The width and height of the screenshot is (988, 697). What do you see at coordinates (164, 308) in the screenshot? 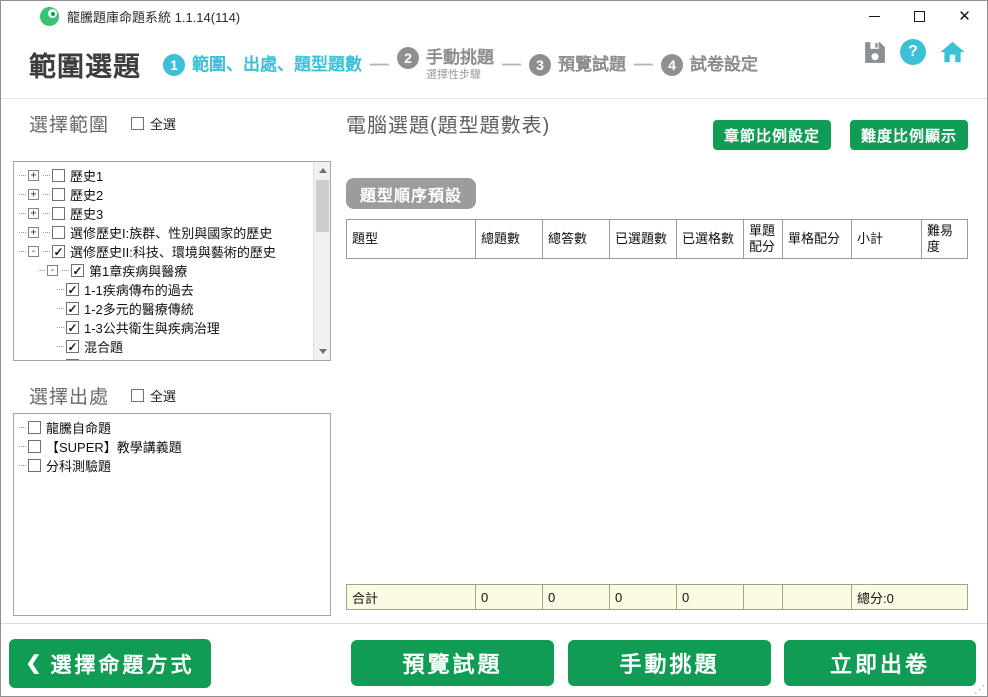
I see `tree-item: ✓ 1-2多元的醫療傳統` at bounding box center [164, 308].